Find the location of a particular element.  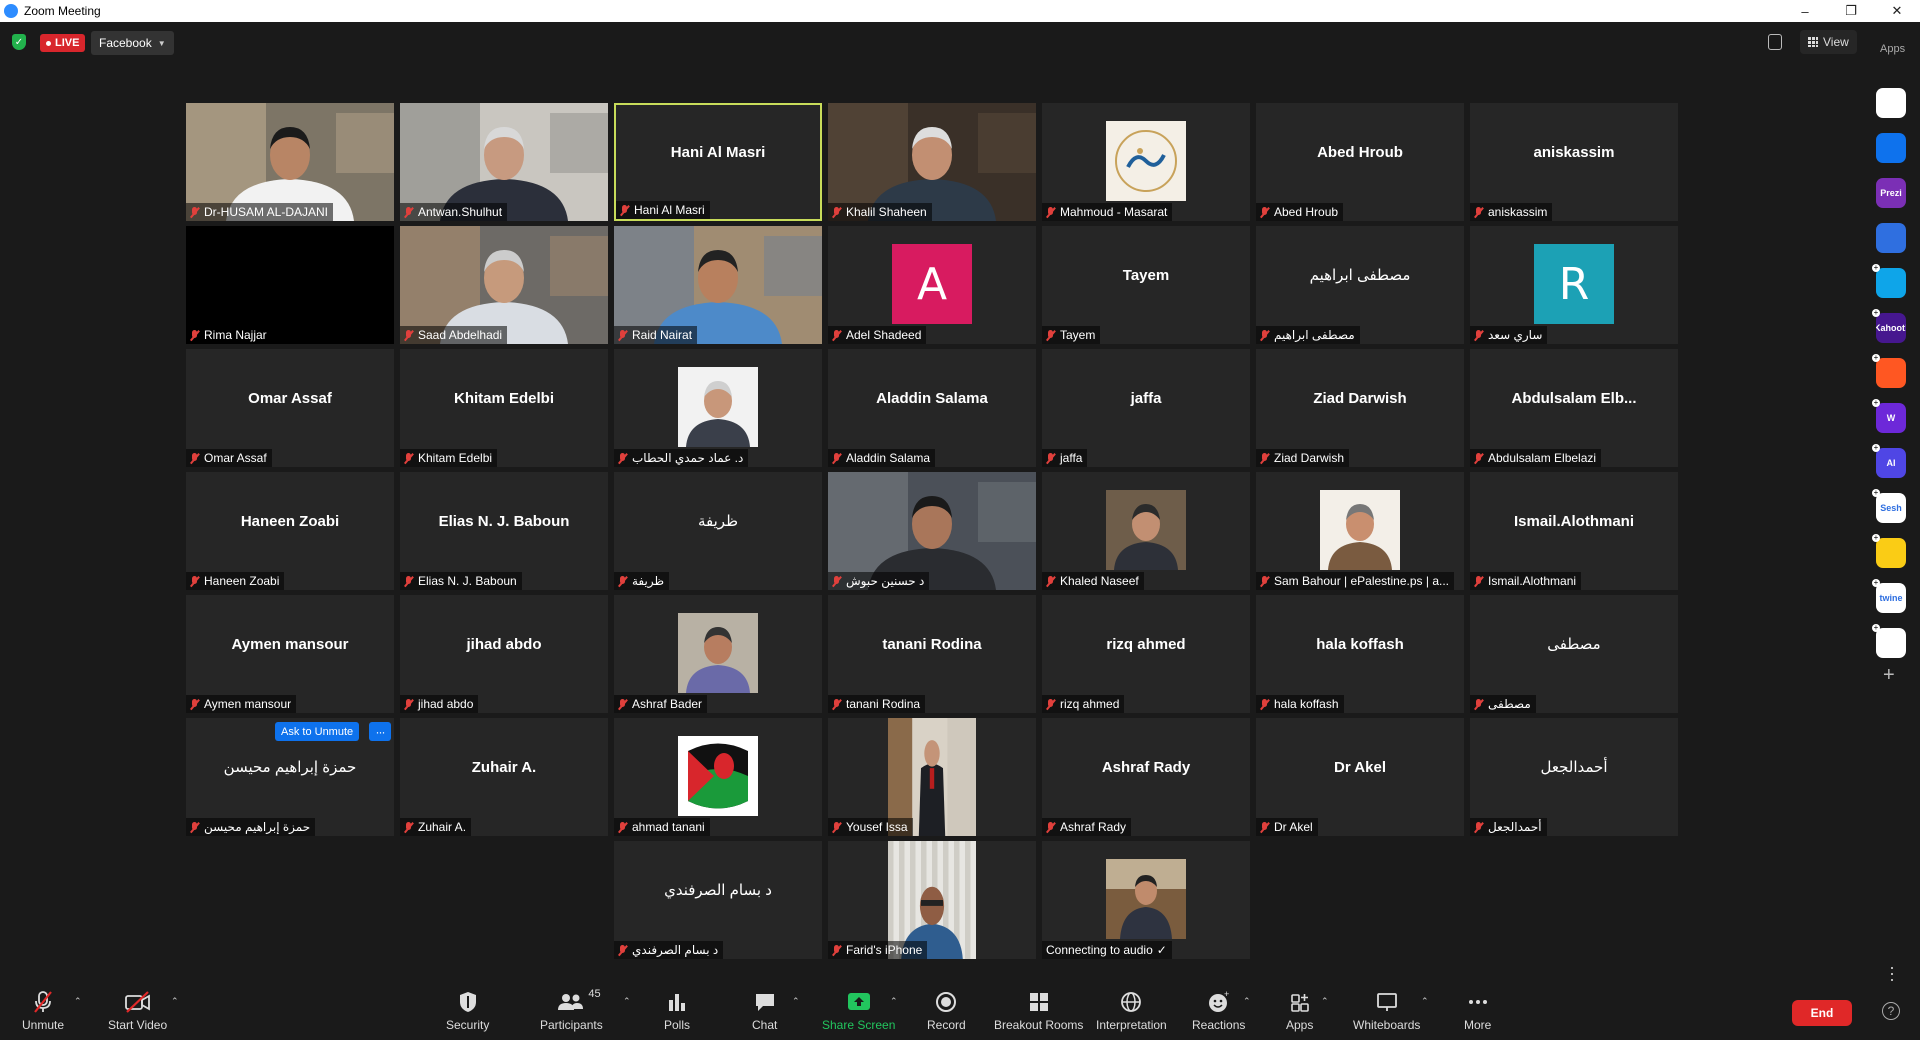

participant-name-bar: Khitam Edelbi is located at coordinates (449, 458).